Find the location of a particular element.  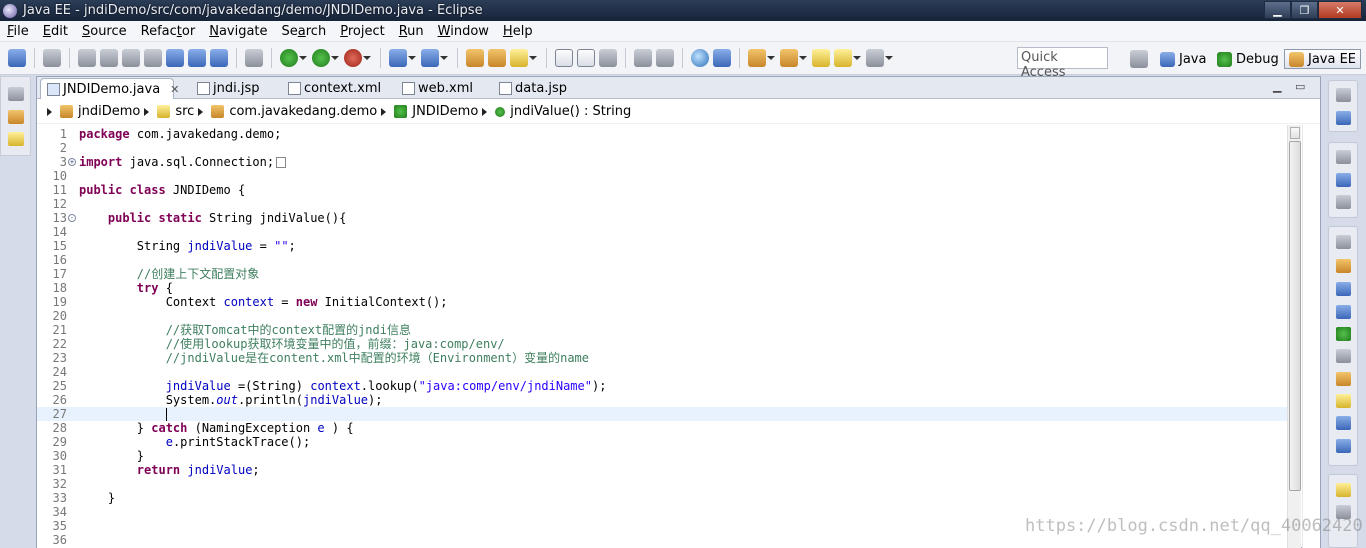

type-hierarchy-icon is located at coordinates (16, 139).